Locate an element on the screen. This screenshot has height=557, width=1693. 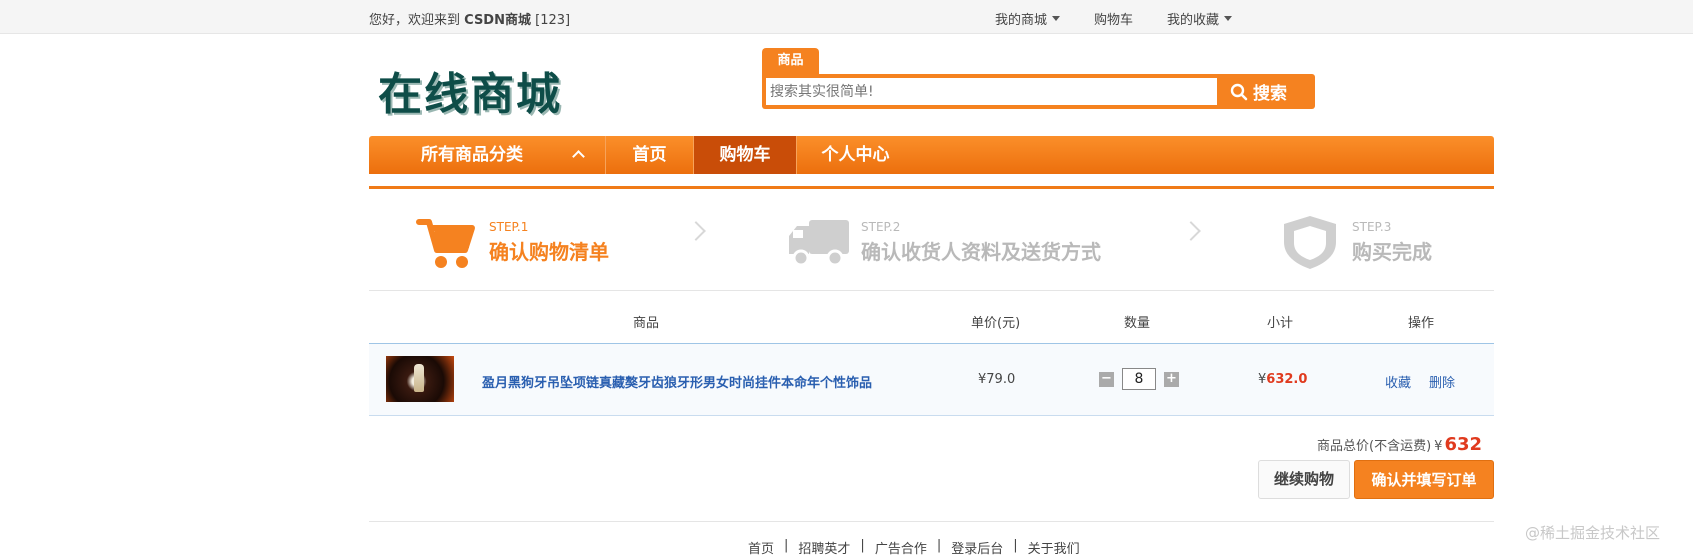
confirm-order-button: 确认并填写订单 is located at coordinates (1424, 479).